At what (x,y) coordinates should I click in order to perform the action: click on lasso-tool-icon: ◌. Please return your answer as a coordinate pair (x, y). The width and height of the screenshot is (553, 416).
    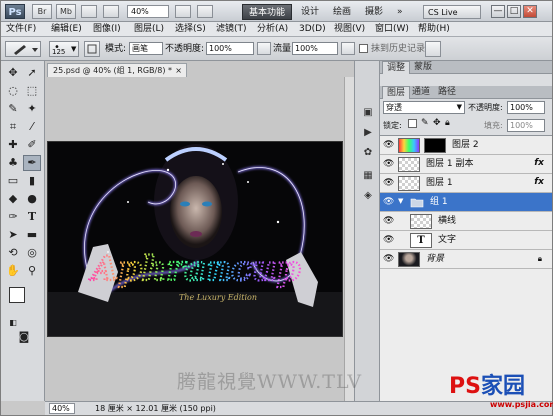
    Looking at the image, I should click on (13, 91).